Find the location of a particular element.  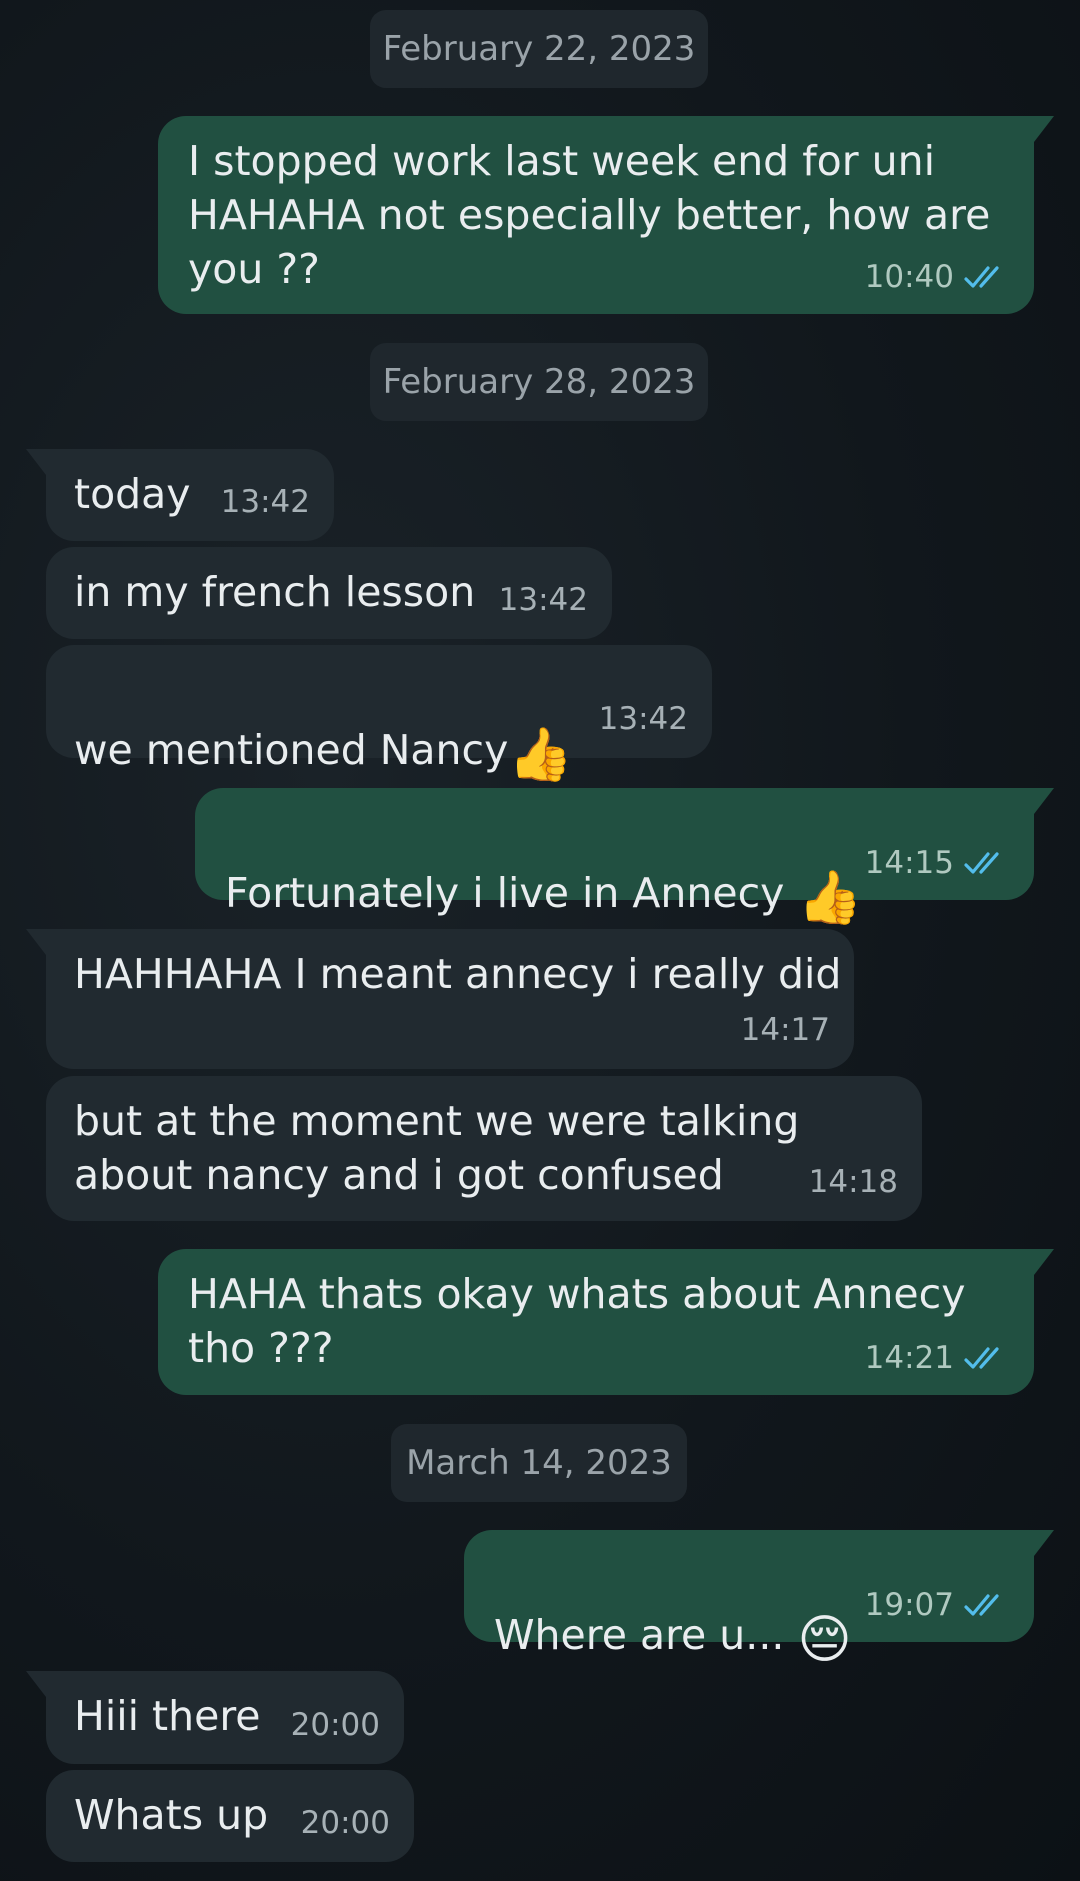

date-separator: March 14, 2023 is located at coordinates (539, 1463).